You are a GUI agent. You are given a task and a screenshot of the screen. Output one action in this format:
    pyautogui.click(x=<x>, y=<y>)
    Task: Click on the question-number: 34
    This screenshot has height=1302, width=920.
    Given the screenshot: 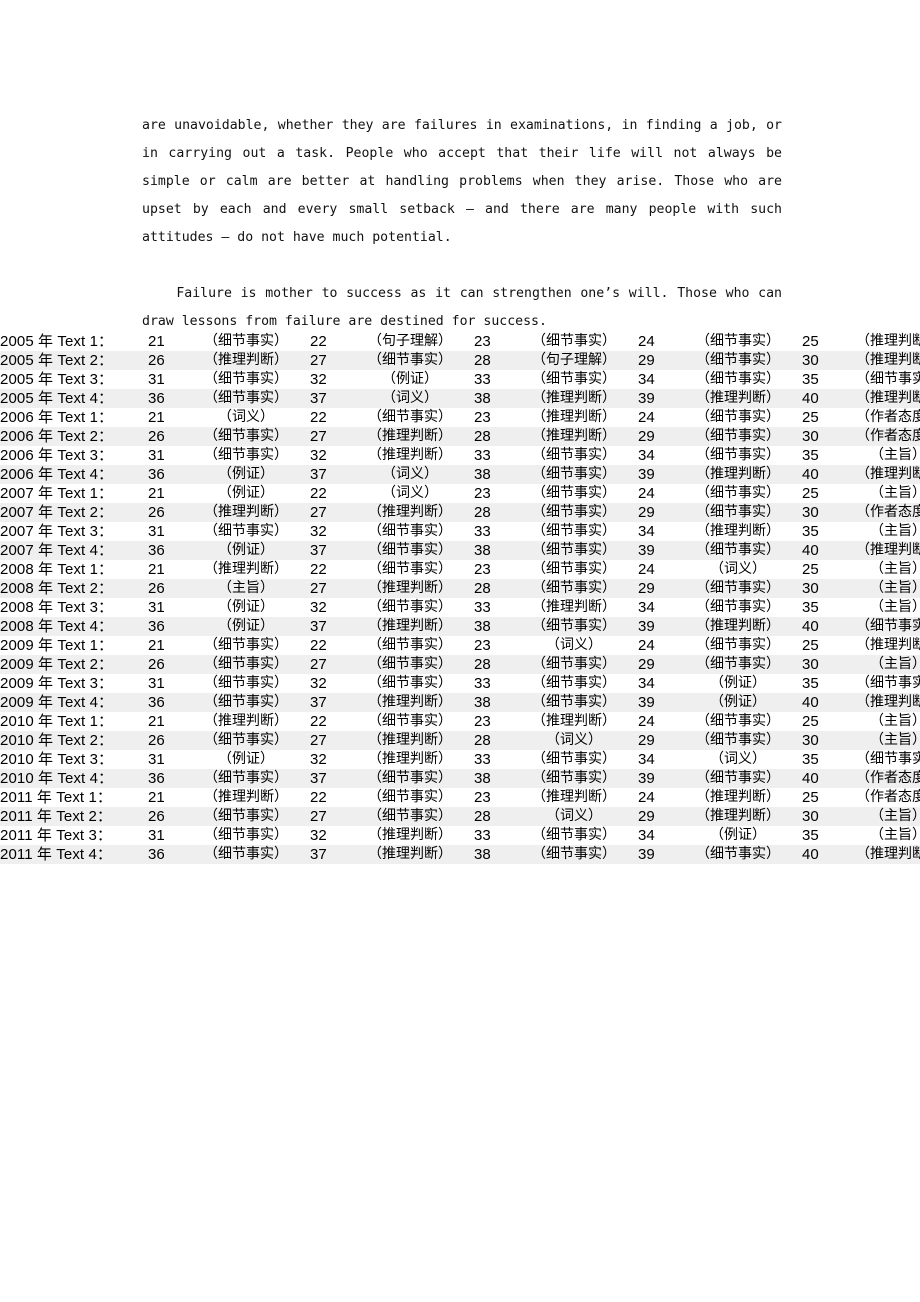 What is the action you would take?
    pyautogui.click(x=646, y=455)
    